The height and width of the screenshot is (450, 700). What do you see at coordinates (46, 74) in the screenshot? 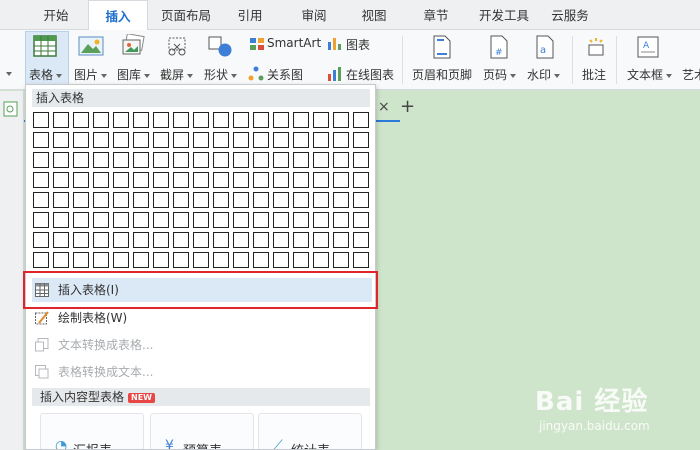
I see `table-button: 表格` at bounding box center [46, 74].